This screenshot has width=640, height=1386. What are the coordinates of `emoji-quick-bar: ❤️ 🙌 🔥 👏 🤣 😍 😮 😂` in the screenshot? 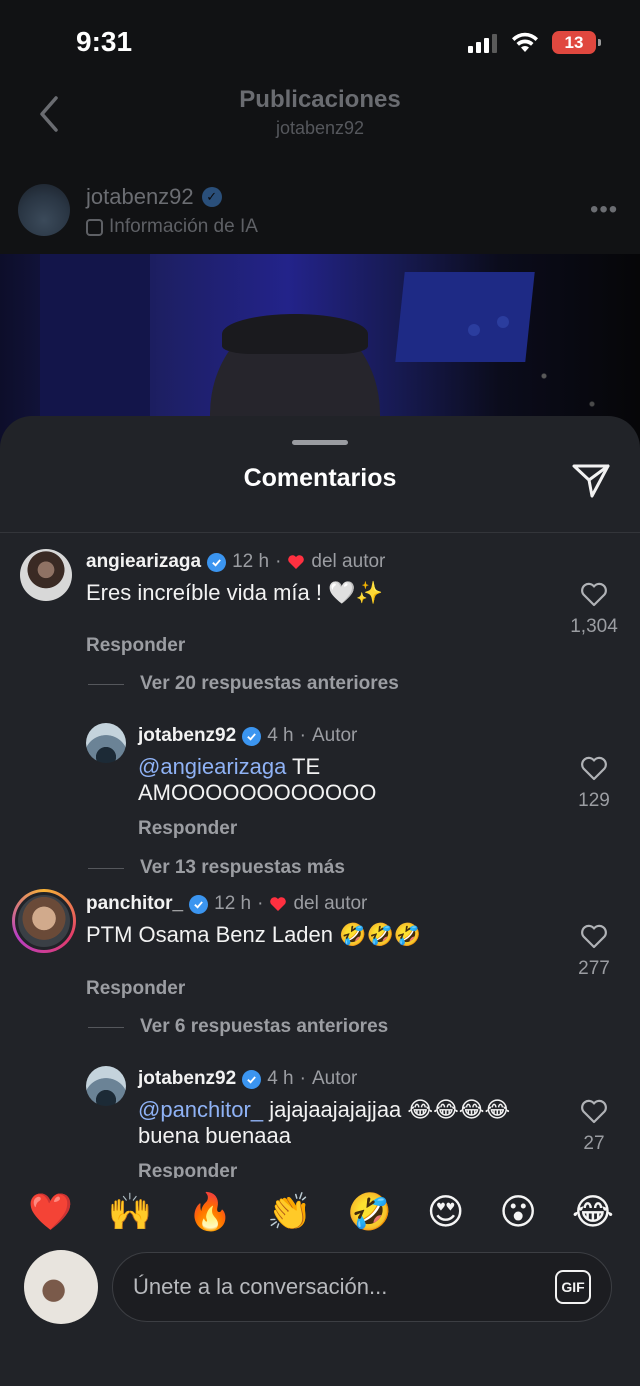 It's located at (320, 1212).